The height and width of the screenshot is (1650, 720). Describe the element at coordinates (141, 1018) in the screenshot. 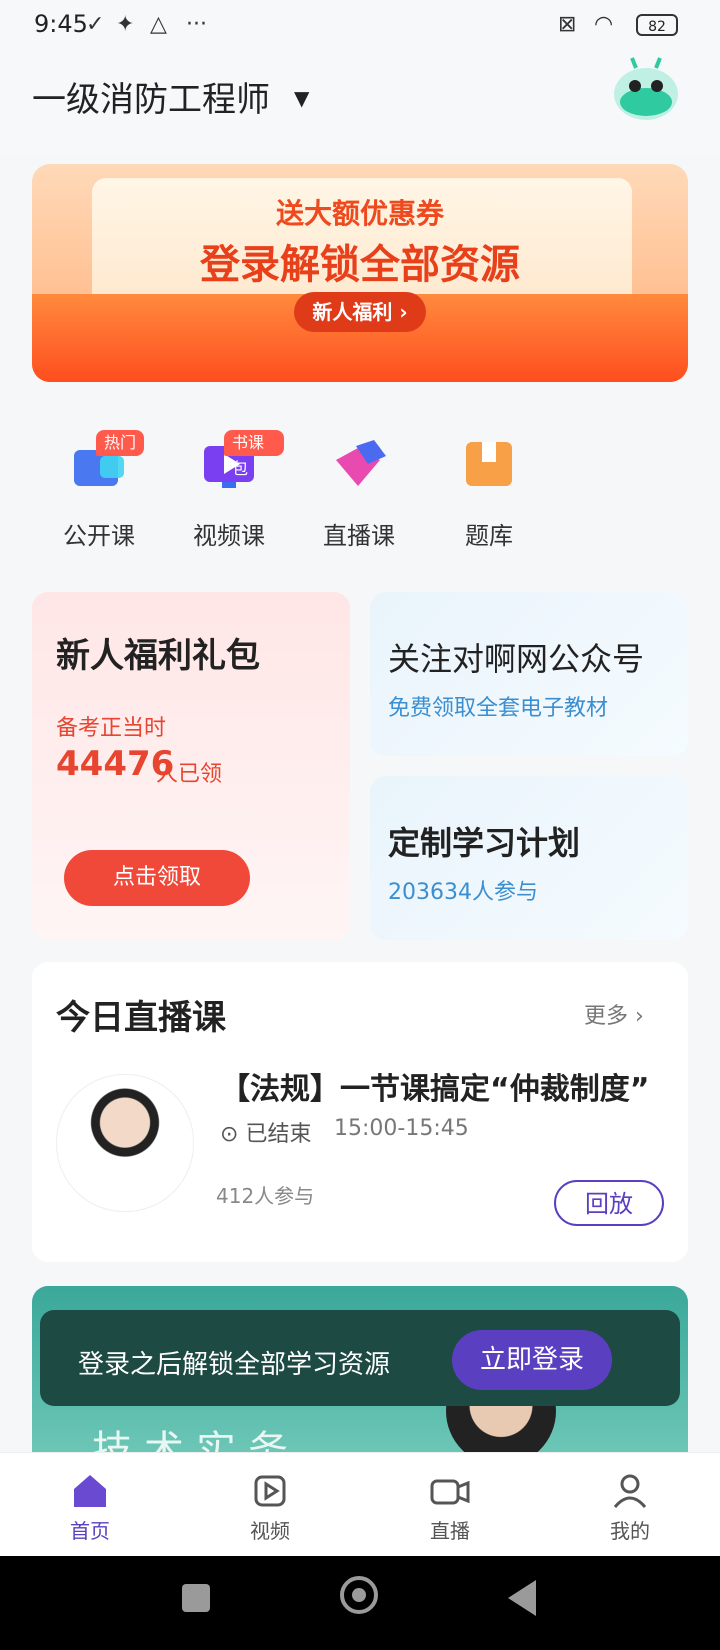

I see `live-section-title: 今日直播课` at that location.